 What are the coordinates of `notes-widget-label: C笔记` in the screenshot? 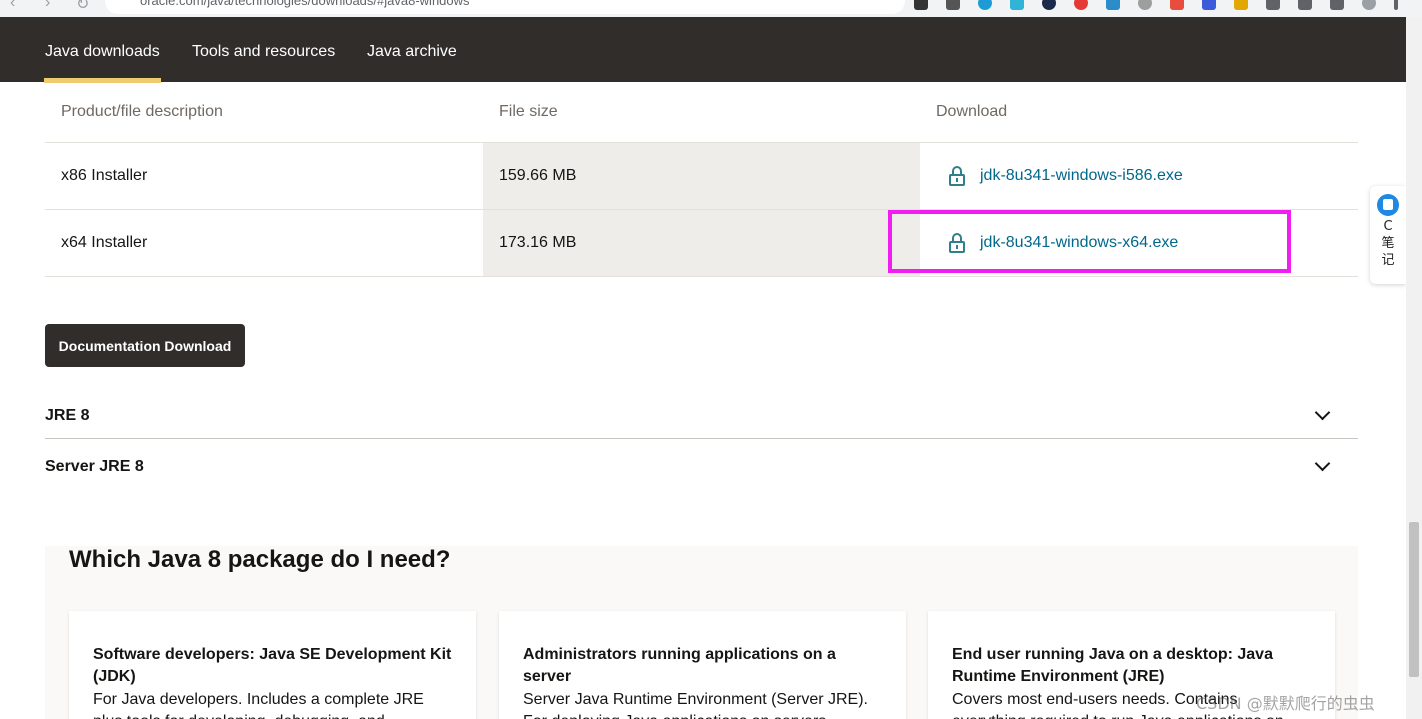 It's located at (1388, 243).